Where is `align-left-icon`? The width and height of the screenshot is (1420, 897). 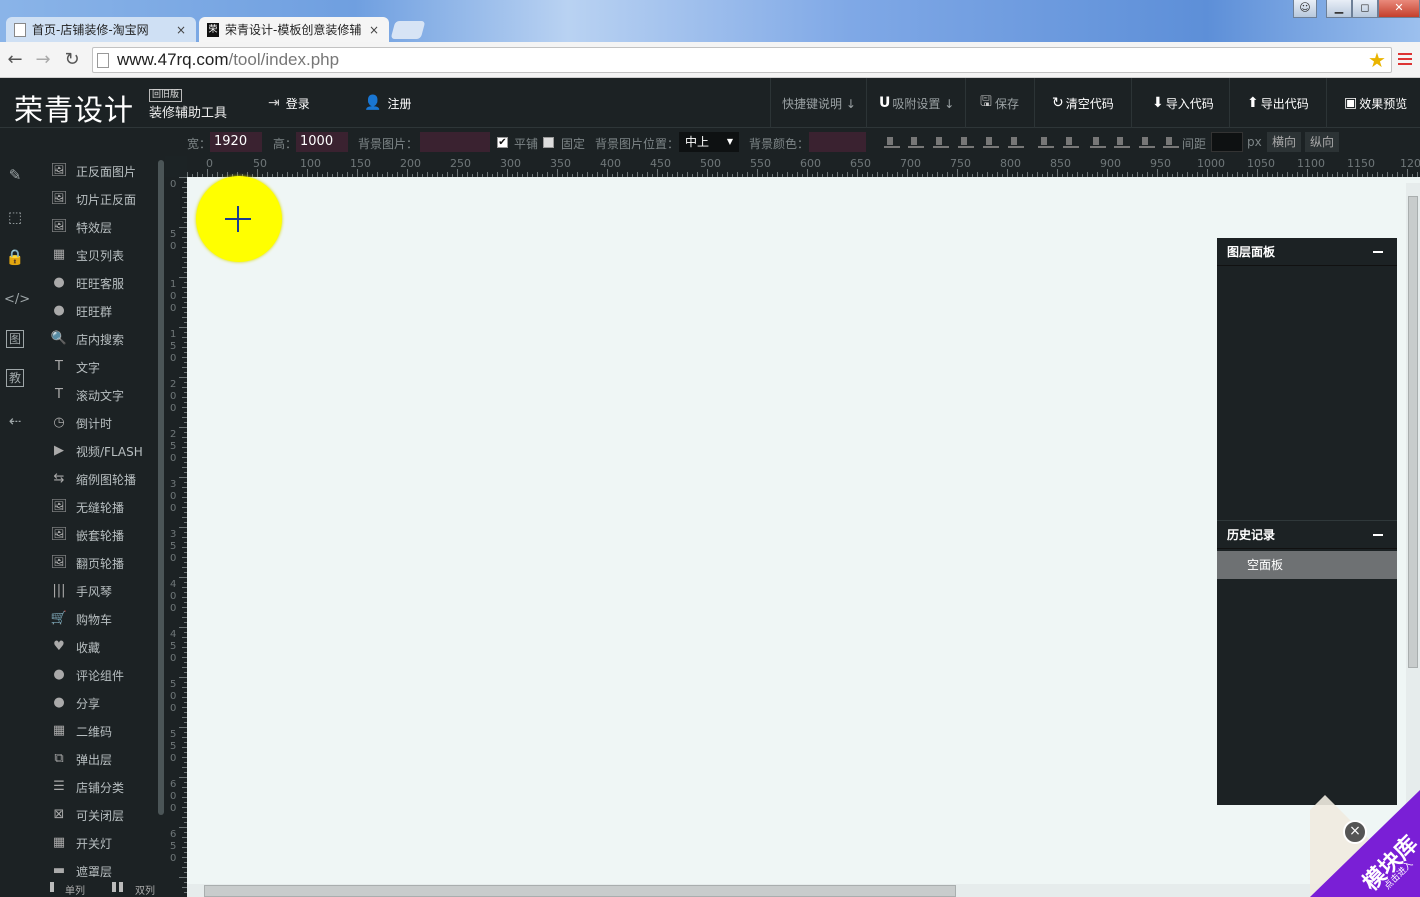
align-left-icon is located at coordinates (892, 142).